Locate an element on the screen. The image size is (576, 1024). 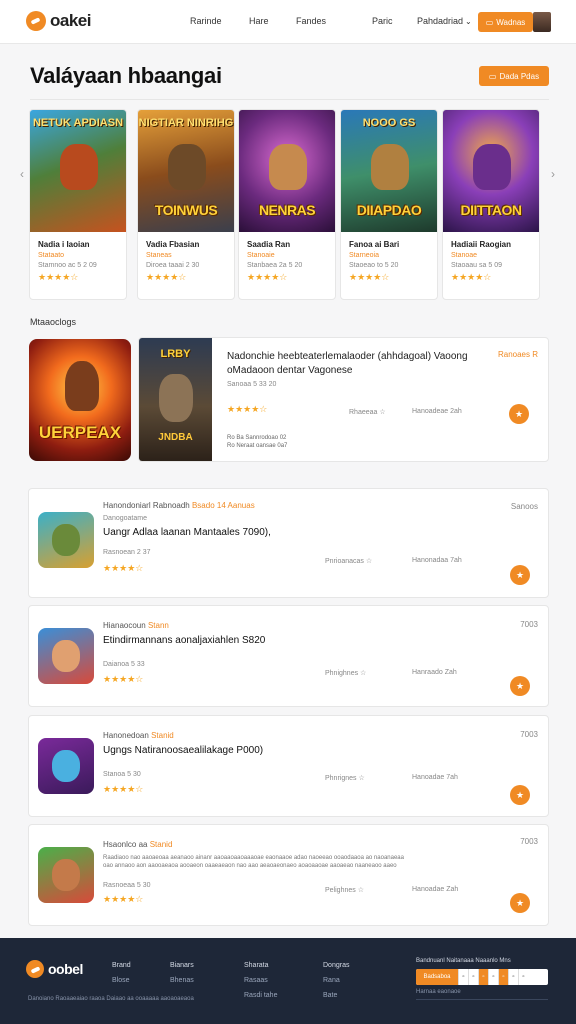
game-art: NOOO GS DIIAPDAO is located at coordinates (389, 171).